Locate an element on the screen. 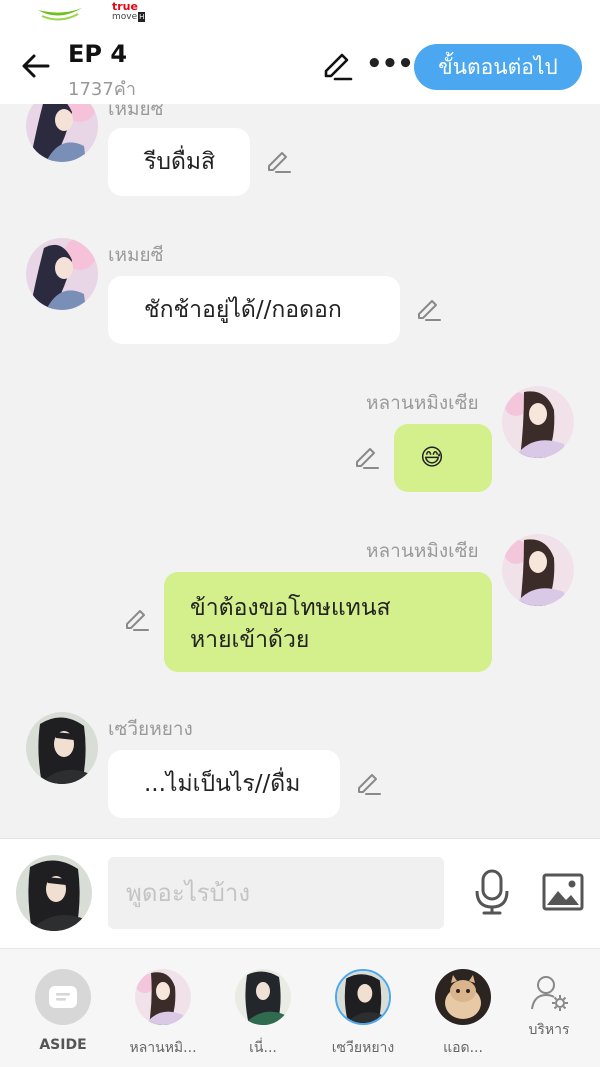 This screenshot has height=1067, width=600. message-left: เหมยซี ชักช้าอยู่ได้//กอดอก is located at coordinates (300, 294).